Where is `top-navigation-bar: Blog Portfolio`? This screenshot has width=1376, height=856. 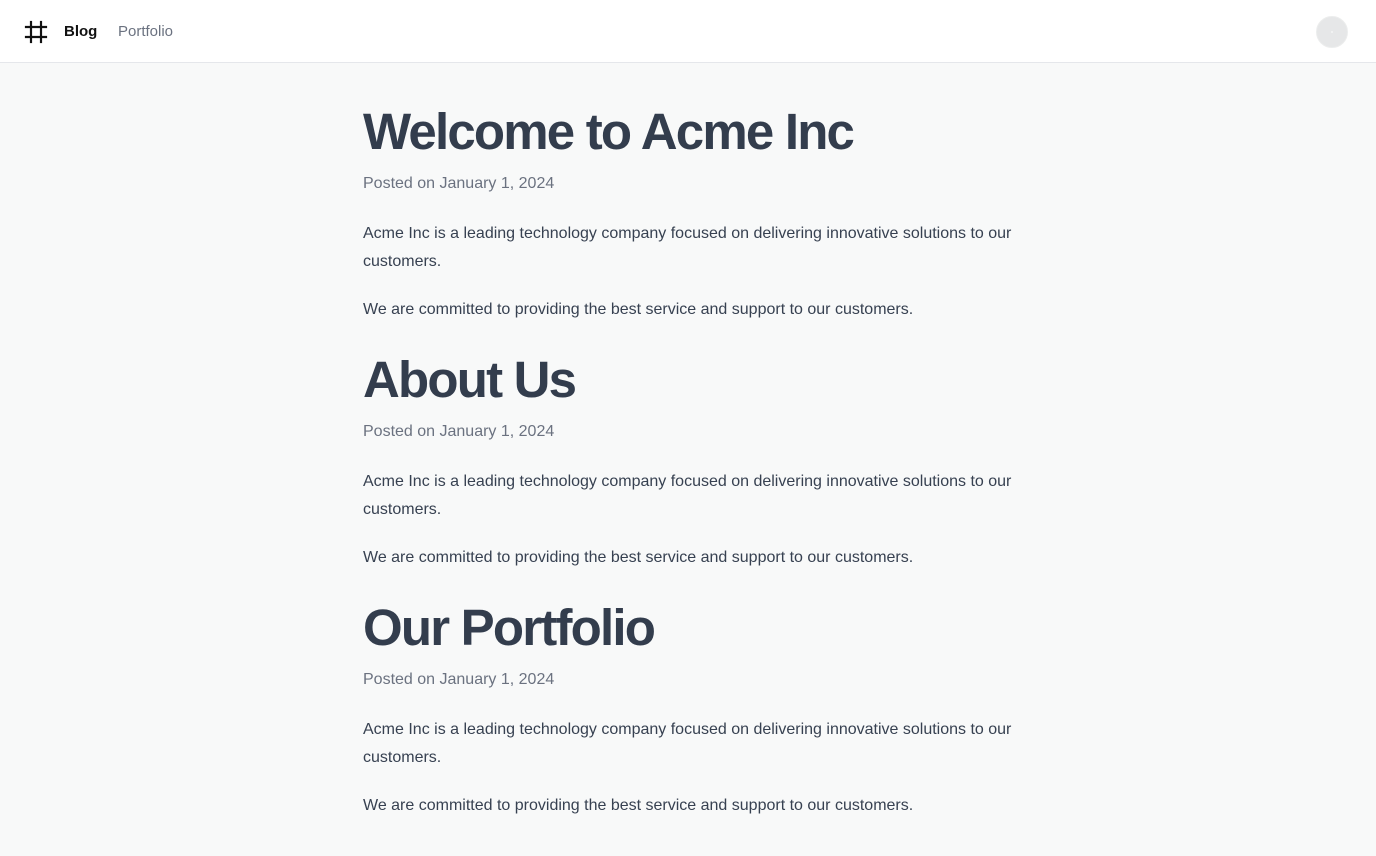 top-navigation-bar: Blog Portfolio is located at coordinates (688, 31).